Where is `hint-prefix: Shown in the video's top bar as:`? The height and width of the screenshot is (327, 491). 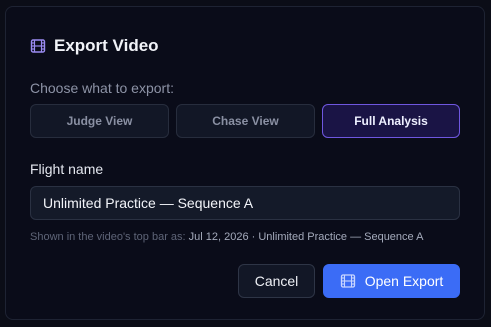
hint-prefix: Shown in the video's top bar as: is located at coordinates (108, 237).